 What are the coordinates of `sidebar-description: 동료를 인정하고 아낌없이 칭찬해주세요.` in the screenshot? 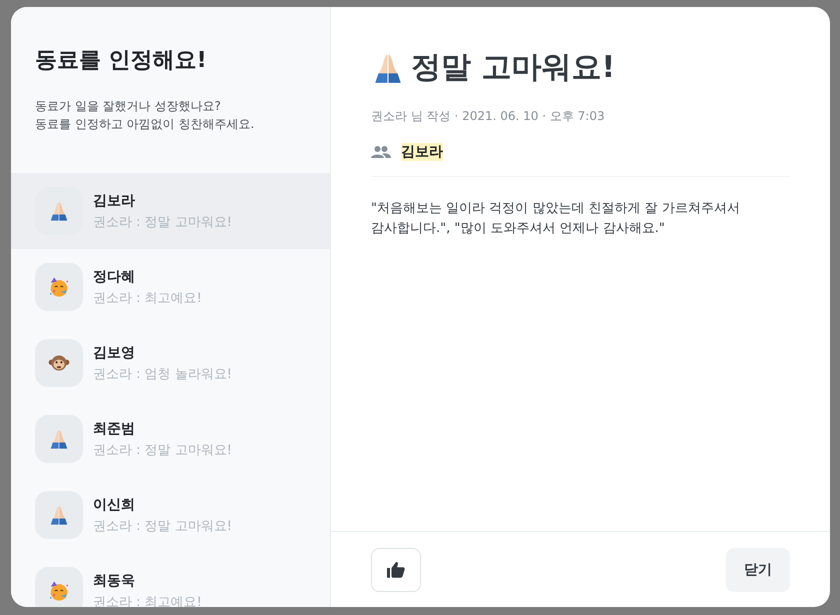 It's located at (145, 124).